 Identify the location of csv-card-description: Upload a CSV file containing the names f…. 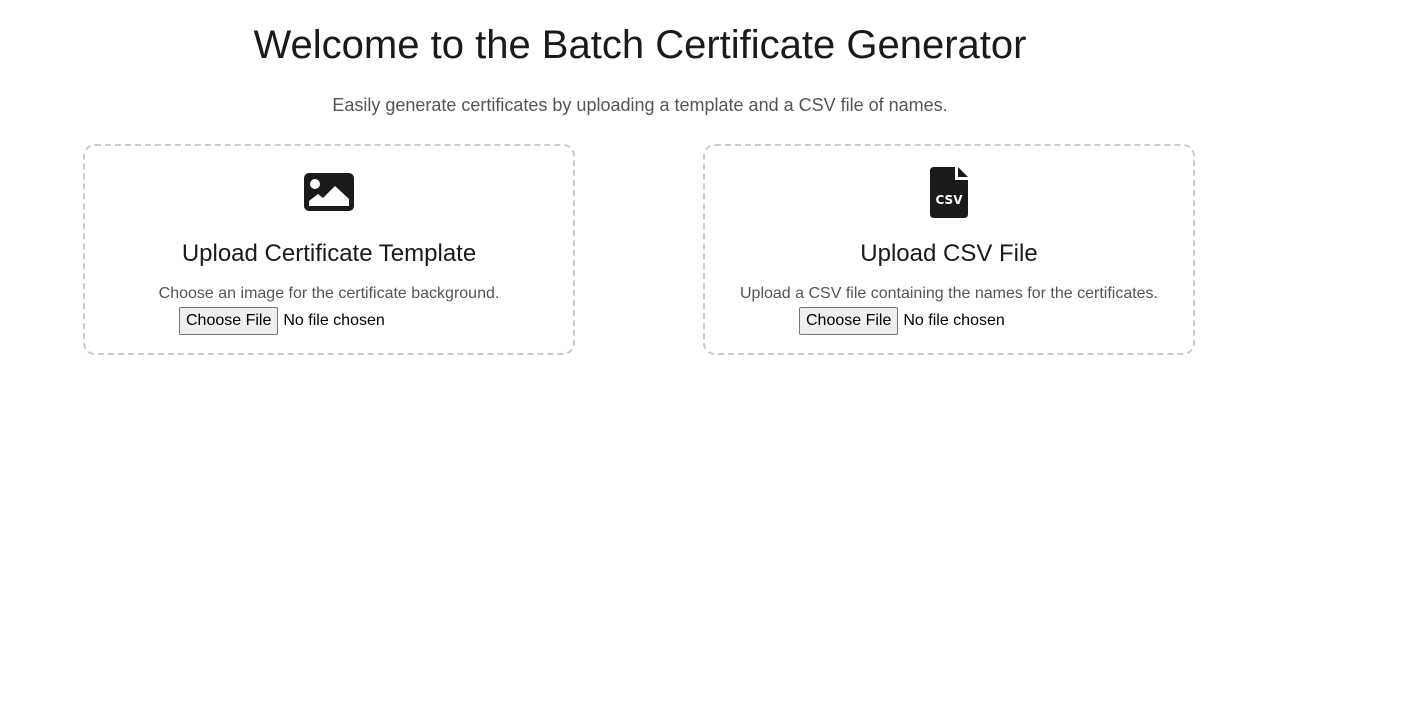
(949, 293).